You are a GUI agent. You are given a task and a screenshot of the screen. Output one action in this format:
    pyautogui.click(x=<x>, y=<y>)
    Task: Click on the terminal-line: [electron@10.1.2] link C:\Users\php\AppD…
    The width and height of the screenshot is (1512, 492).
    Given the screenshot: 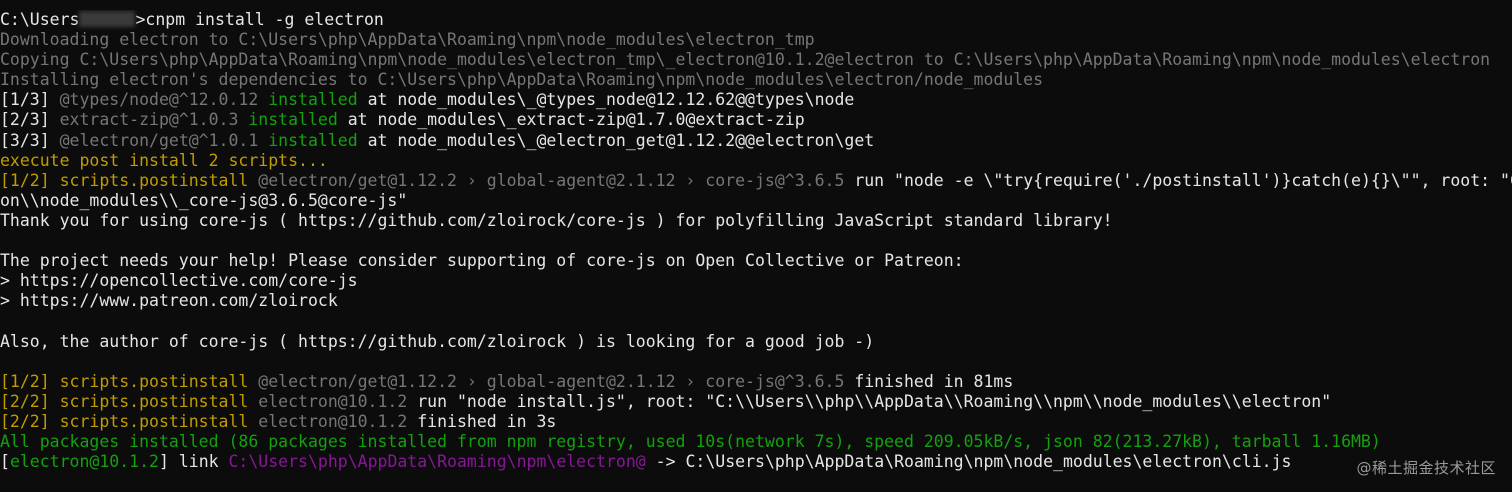 What is the action you would take?
    pyautogui.click(x=756, y=462)
    